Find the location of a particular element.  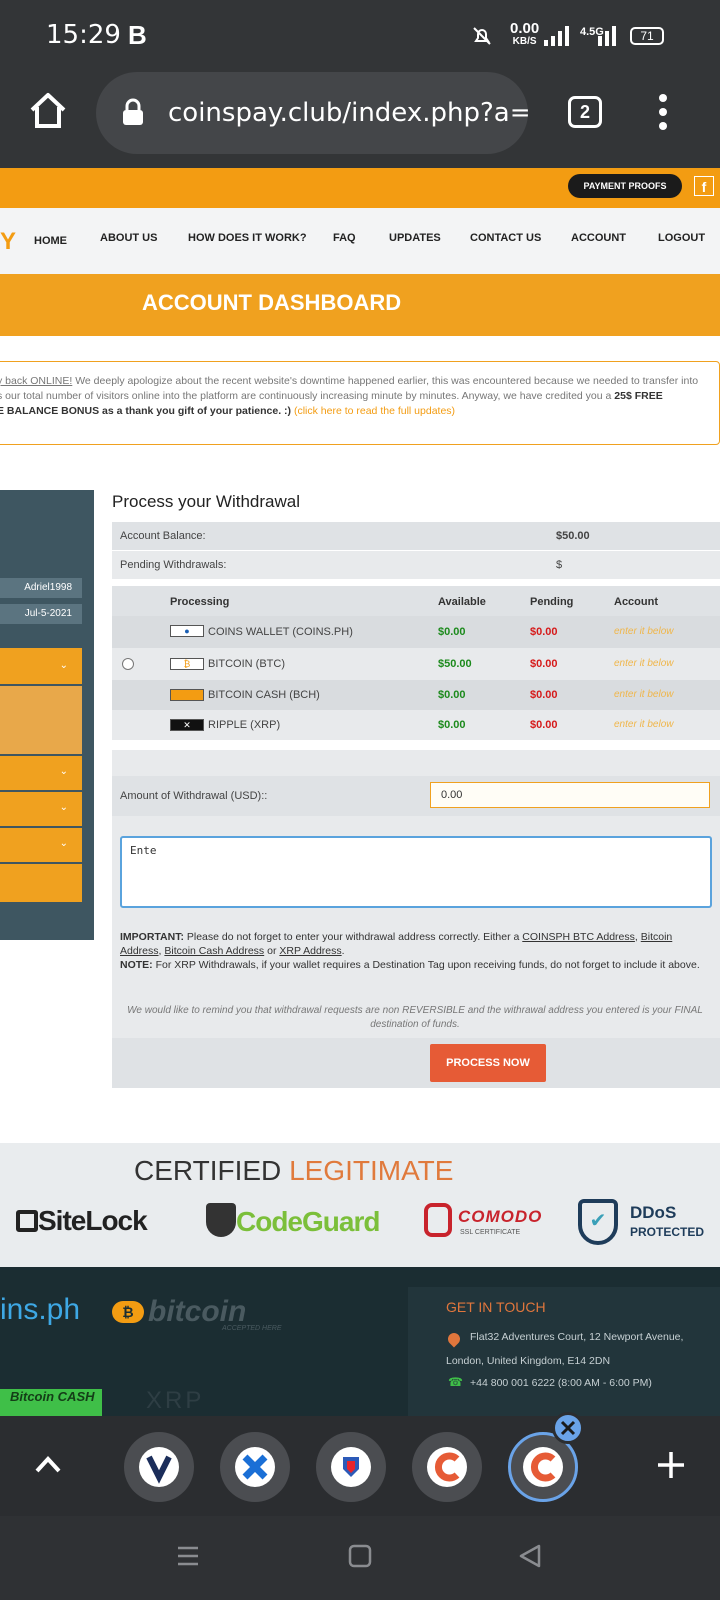

phone-text: +44 800 001 6222 (8:00 AM - 6:00 PM) is located at coordinates (561, 1383).